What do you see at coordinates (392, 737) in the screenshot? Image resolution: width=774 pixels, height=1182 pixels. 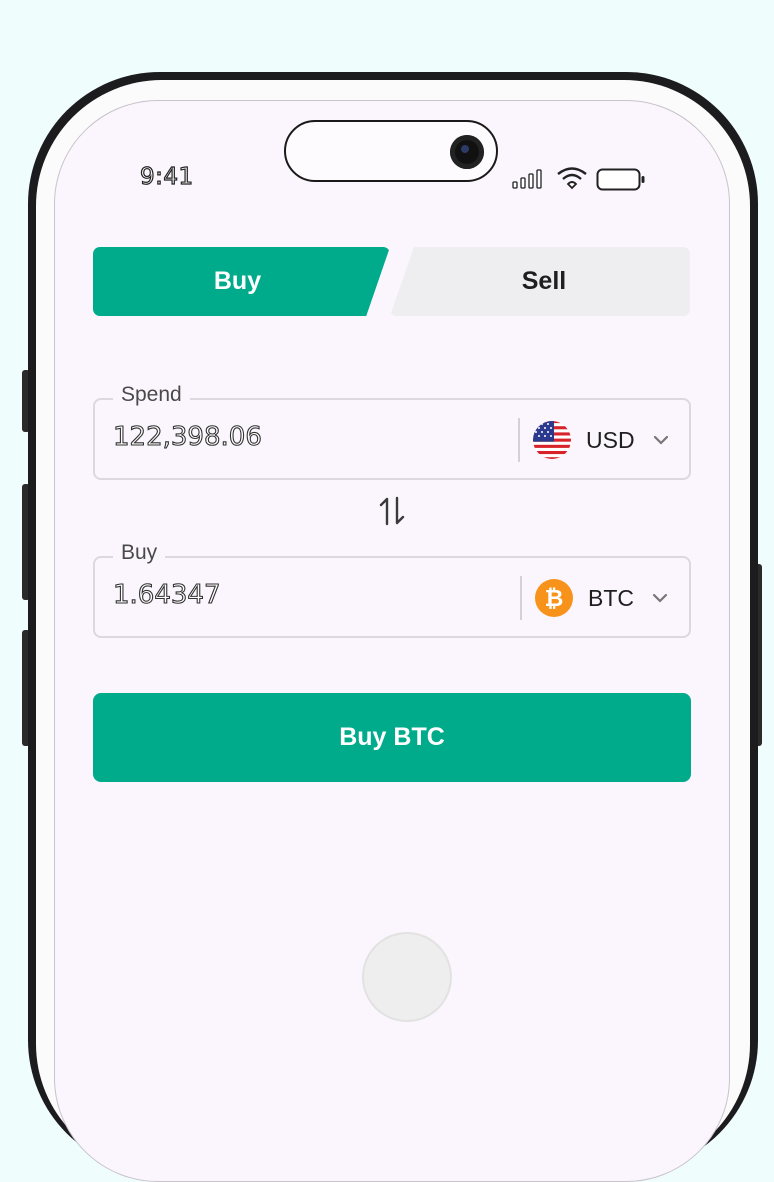 I see `buy-btc-button: Buy BTC` at bounding box center [392, 737].